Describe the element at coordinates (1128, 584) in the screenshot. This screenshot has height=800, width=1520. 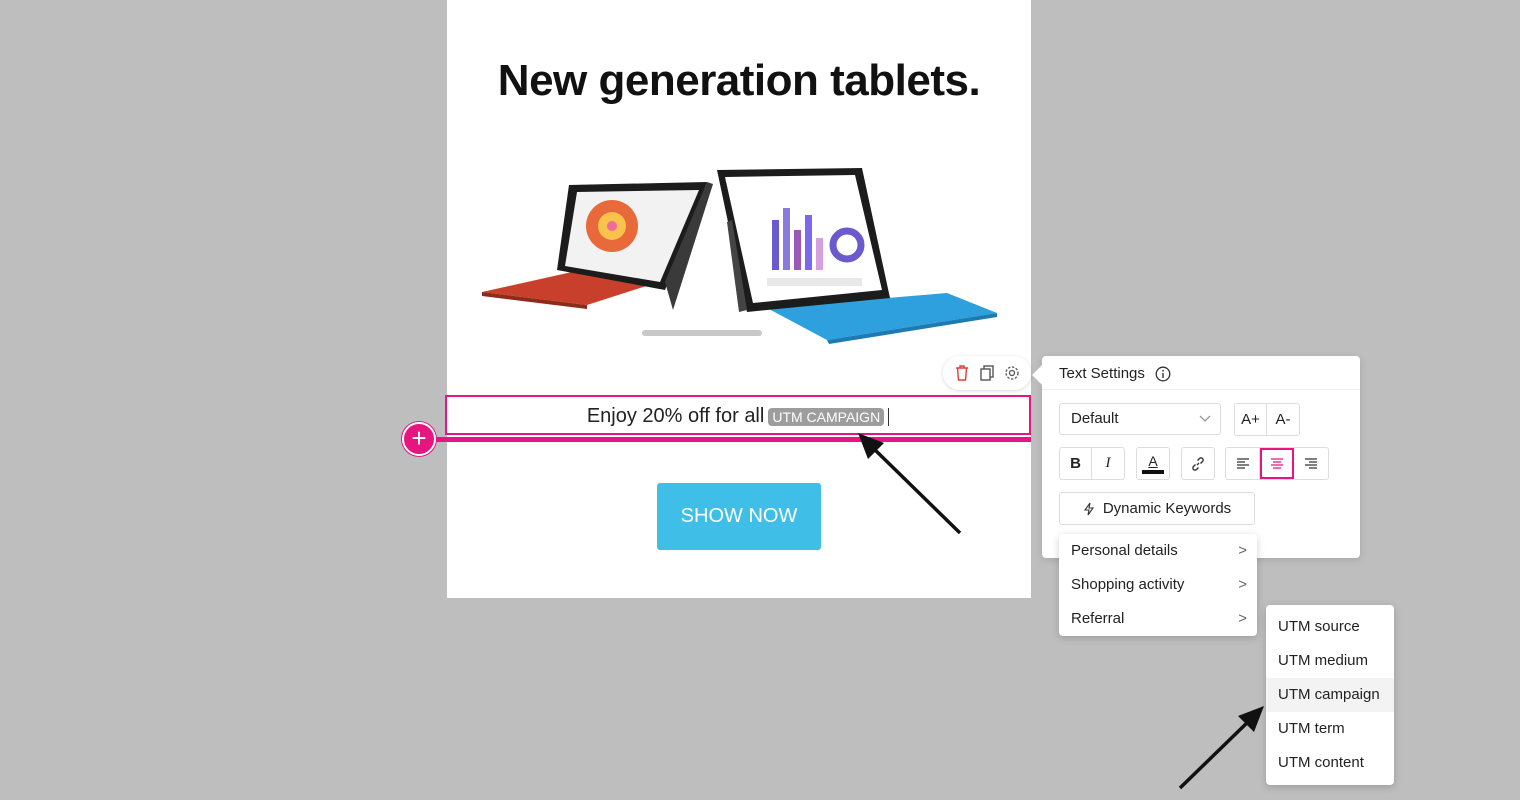
I see `menu-item-label: Shopping activity` at that location.